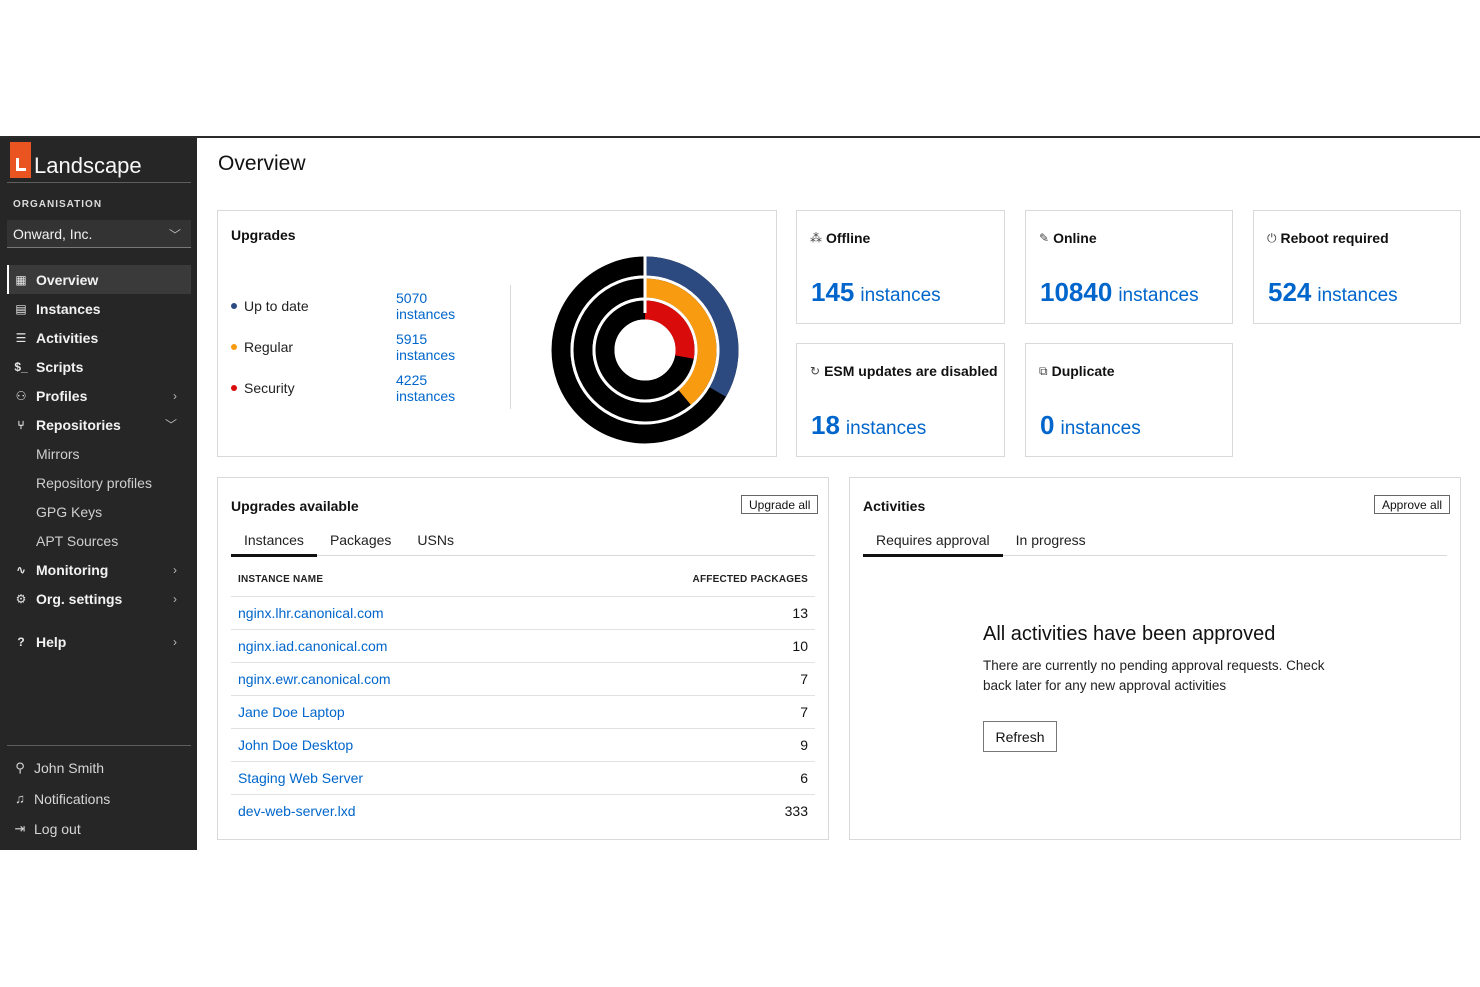 The height and width of the screenshot is (987, 1480). I want to click on sidebar-item-activities: ☰ Activities, so click(99, 337).